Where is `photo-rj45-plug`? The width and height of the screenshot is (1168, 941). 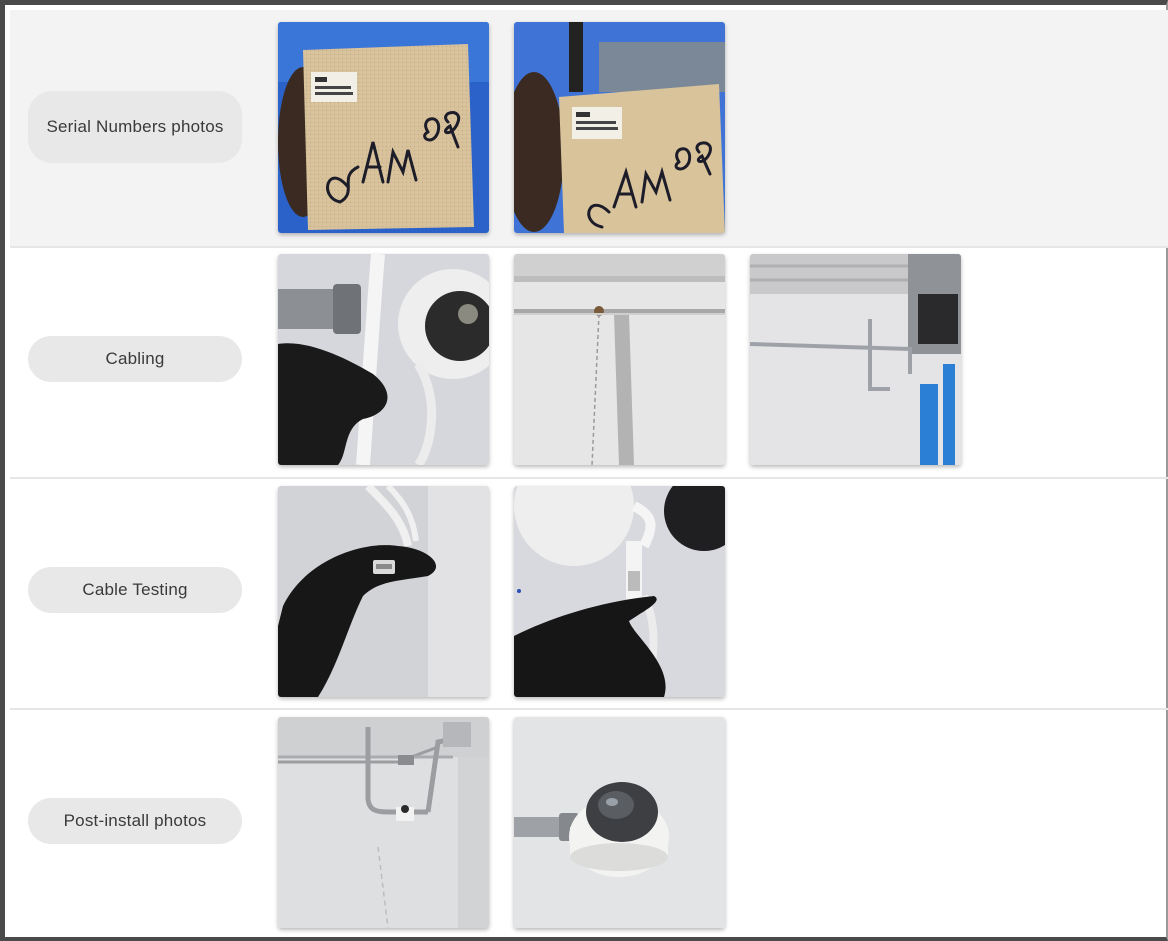 photo-rj45-plug is located at coordinates (383, 591).